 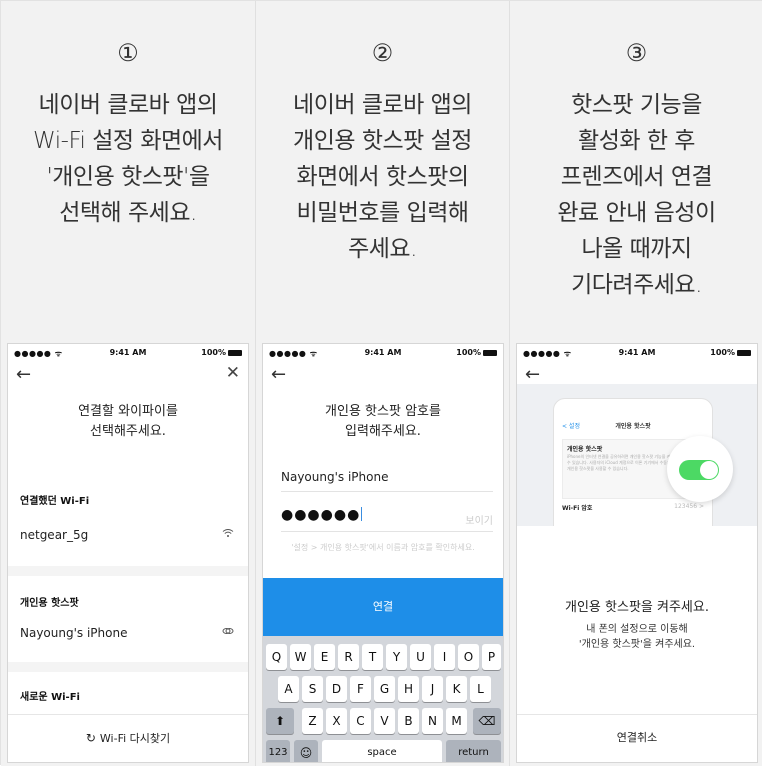 What do you see at coordinates (383, 607) in the screenshot?
I see `connect-button: 연결` at bounding box center [383, 607].